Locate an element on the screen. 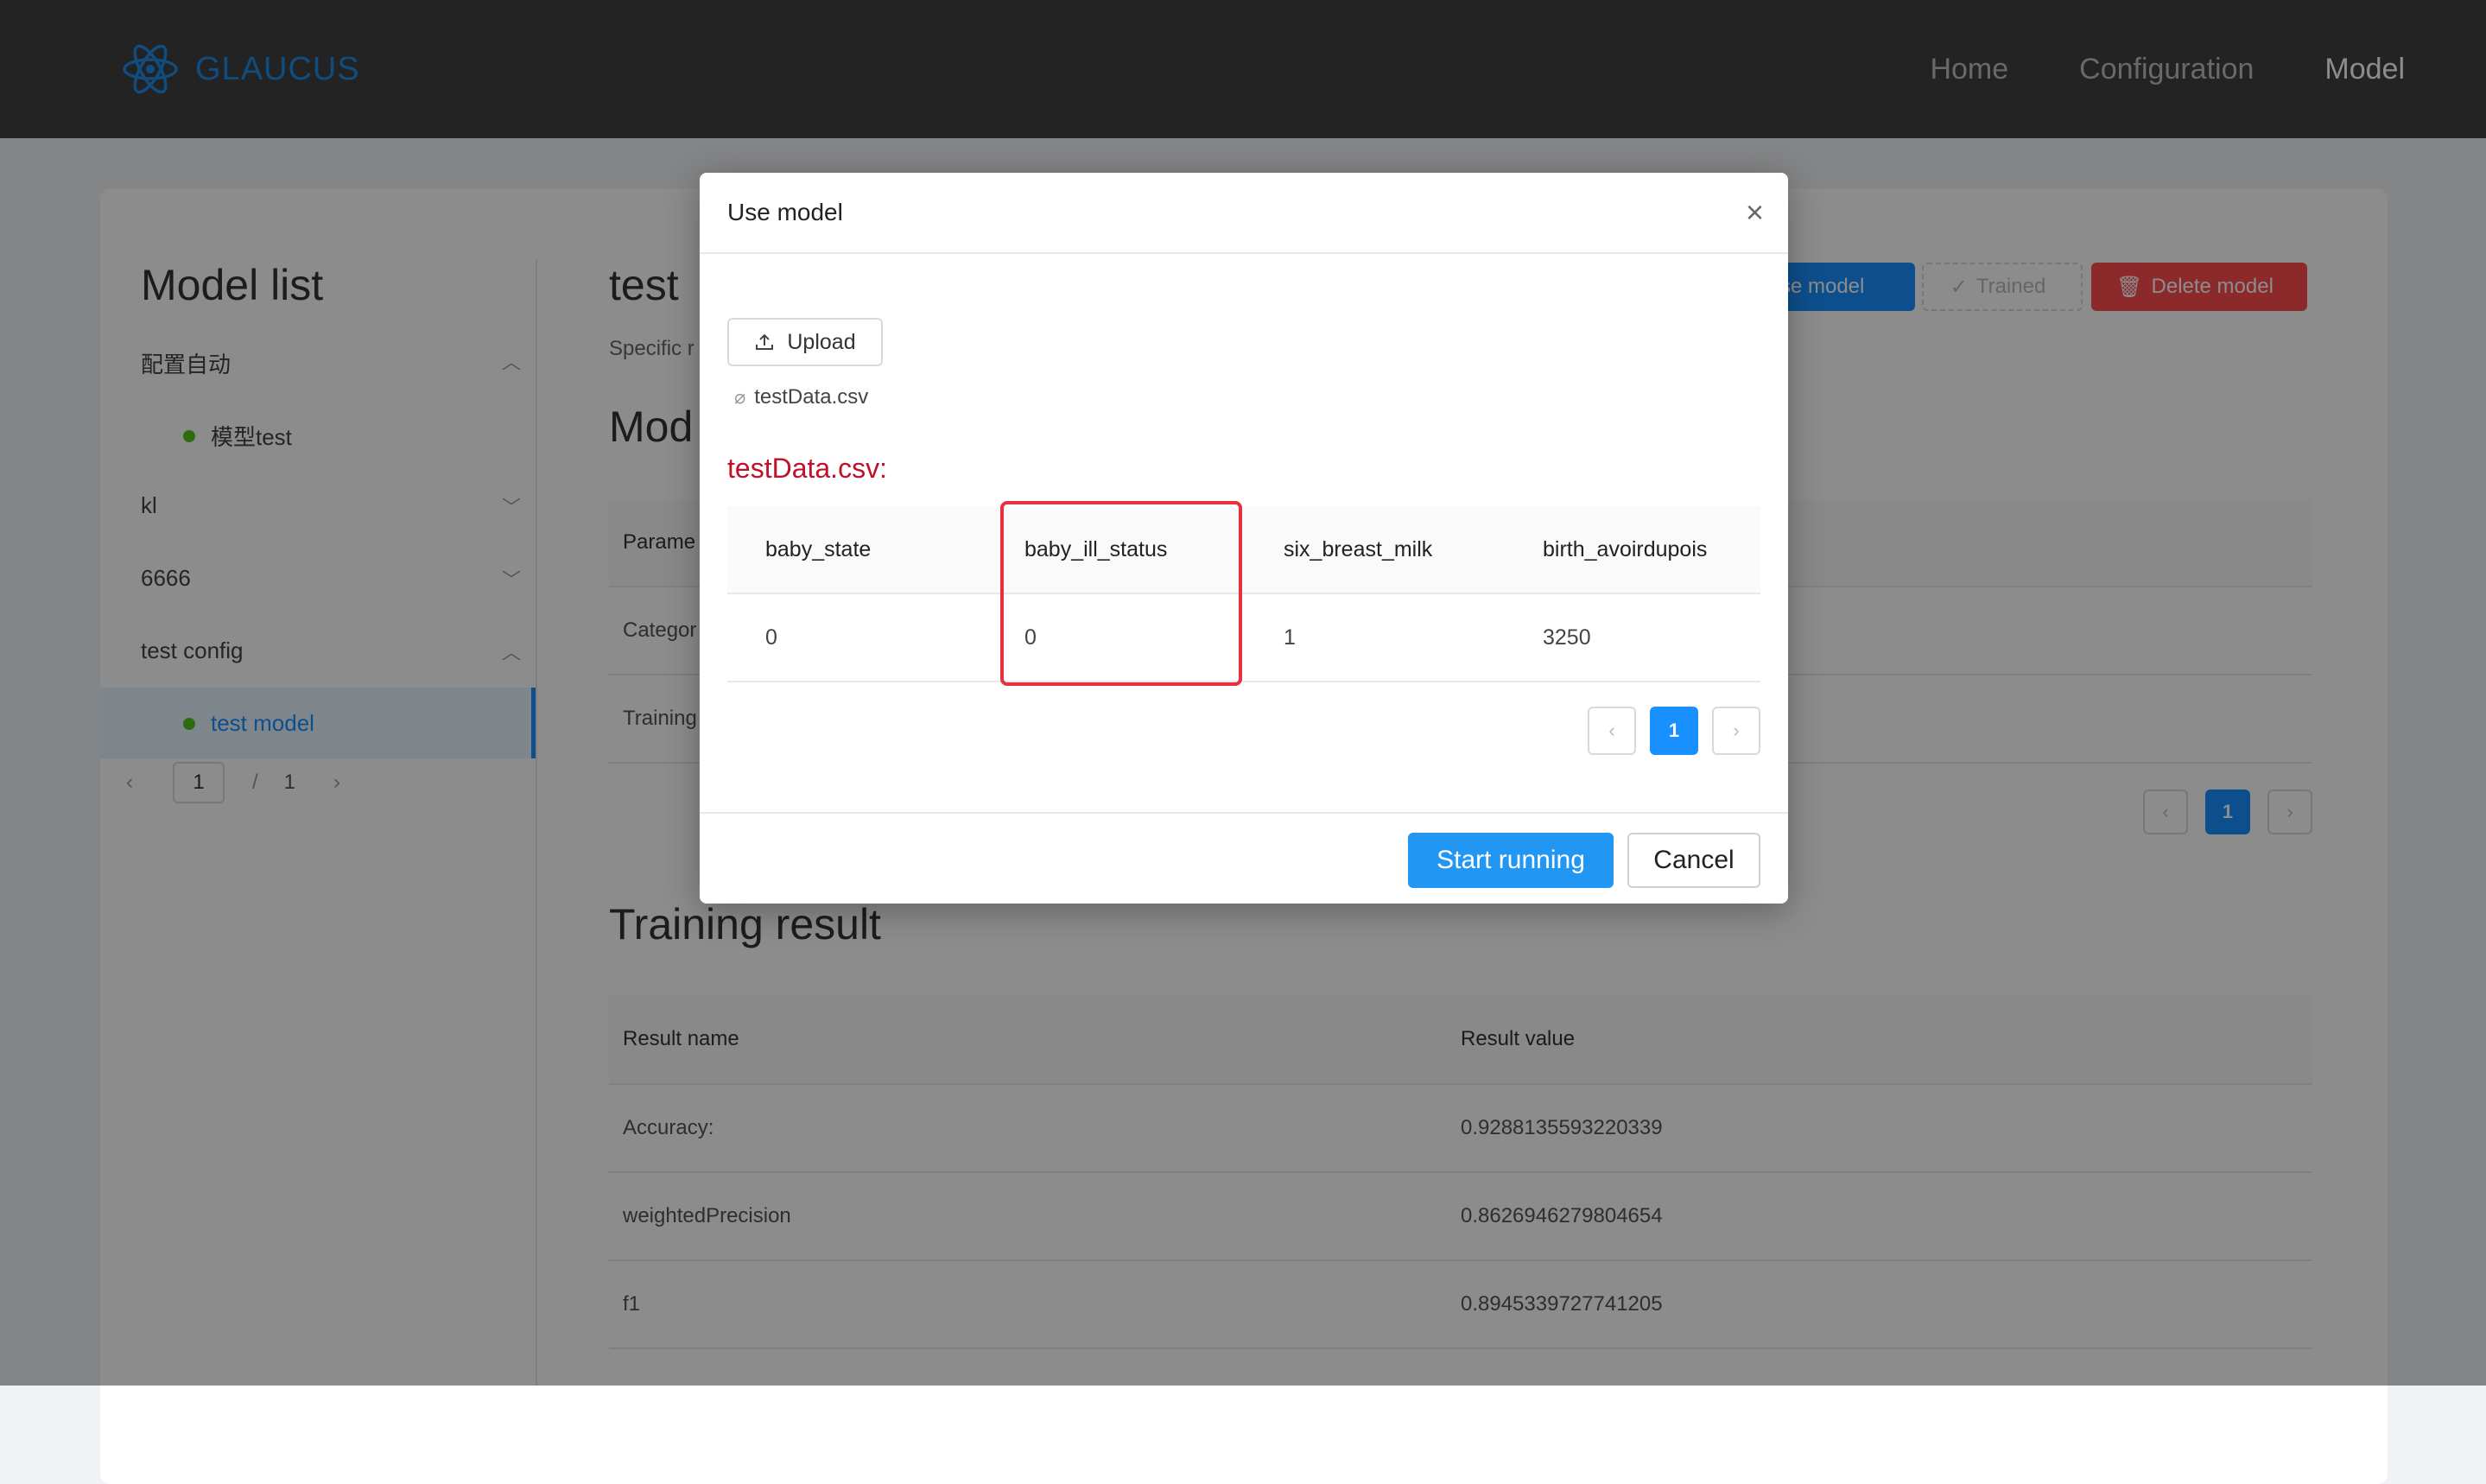 The height and width of the screenshot is (1484, 2486). pager-page-button: 1 is located at coordinates (1674, 731).